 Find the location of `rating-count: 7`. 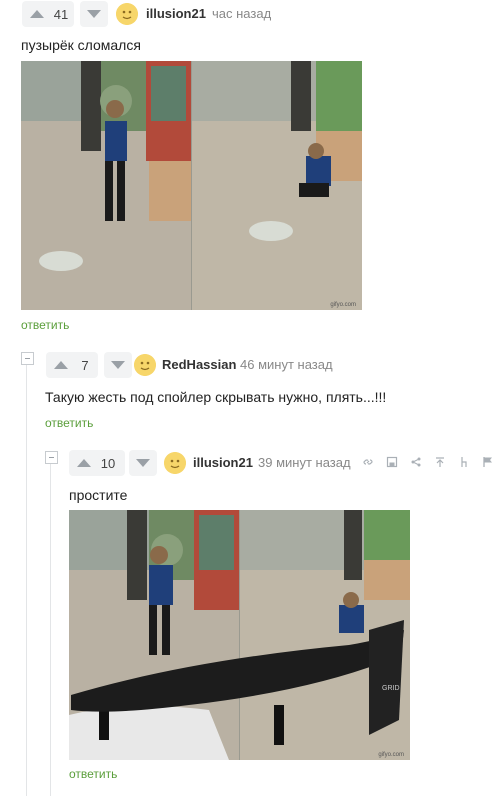

rating-count: 7 is located at coordinates (85, 365).